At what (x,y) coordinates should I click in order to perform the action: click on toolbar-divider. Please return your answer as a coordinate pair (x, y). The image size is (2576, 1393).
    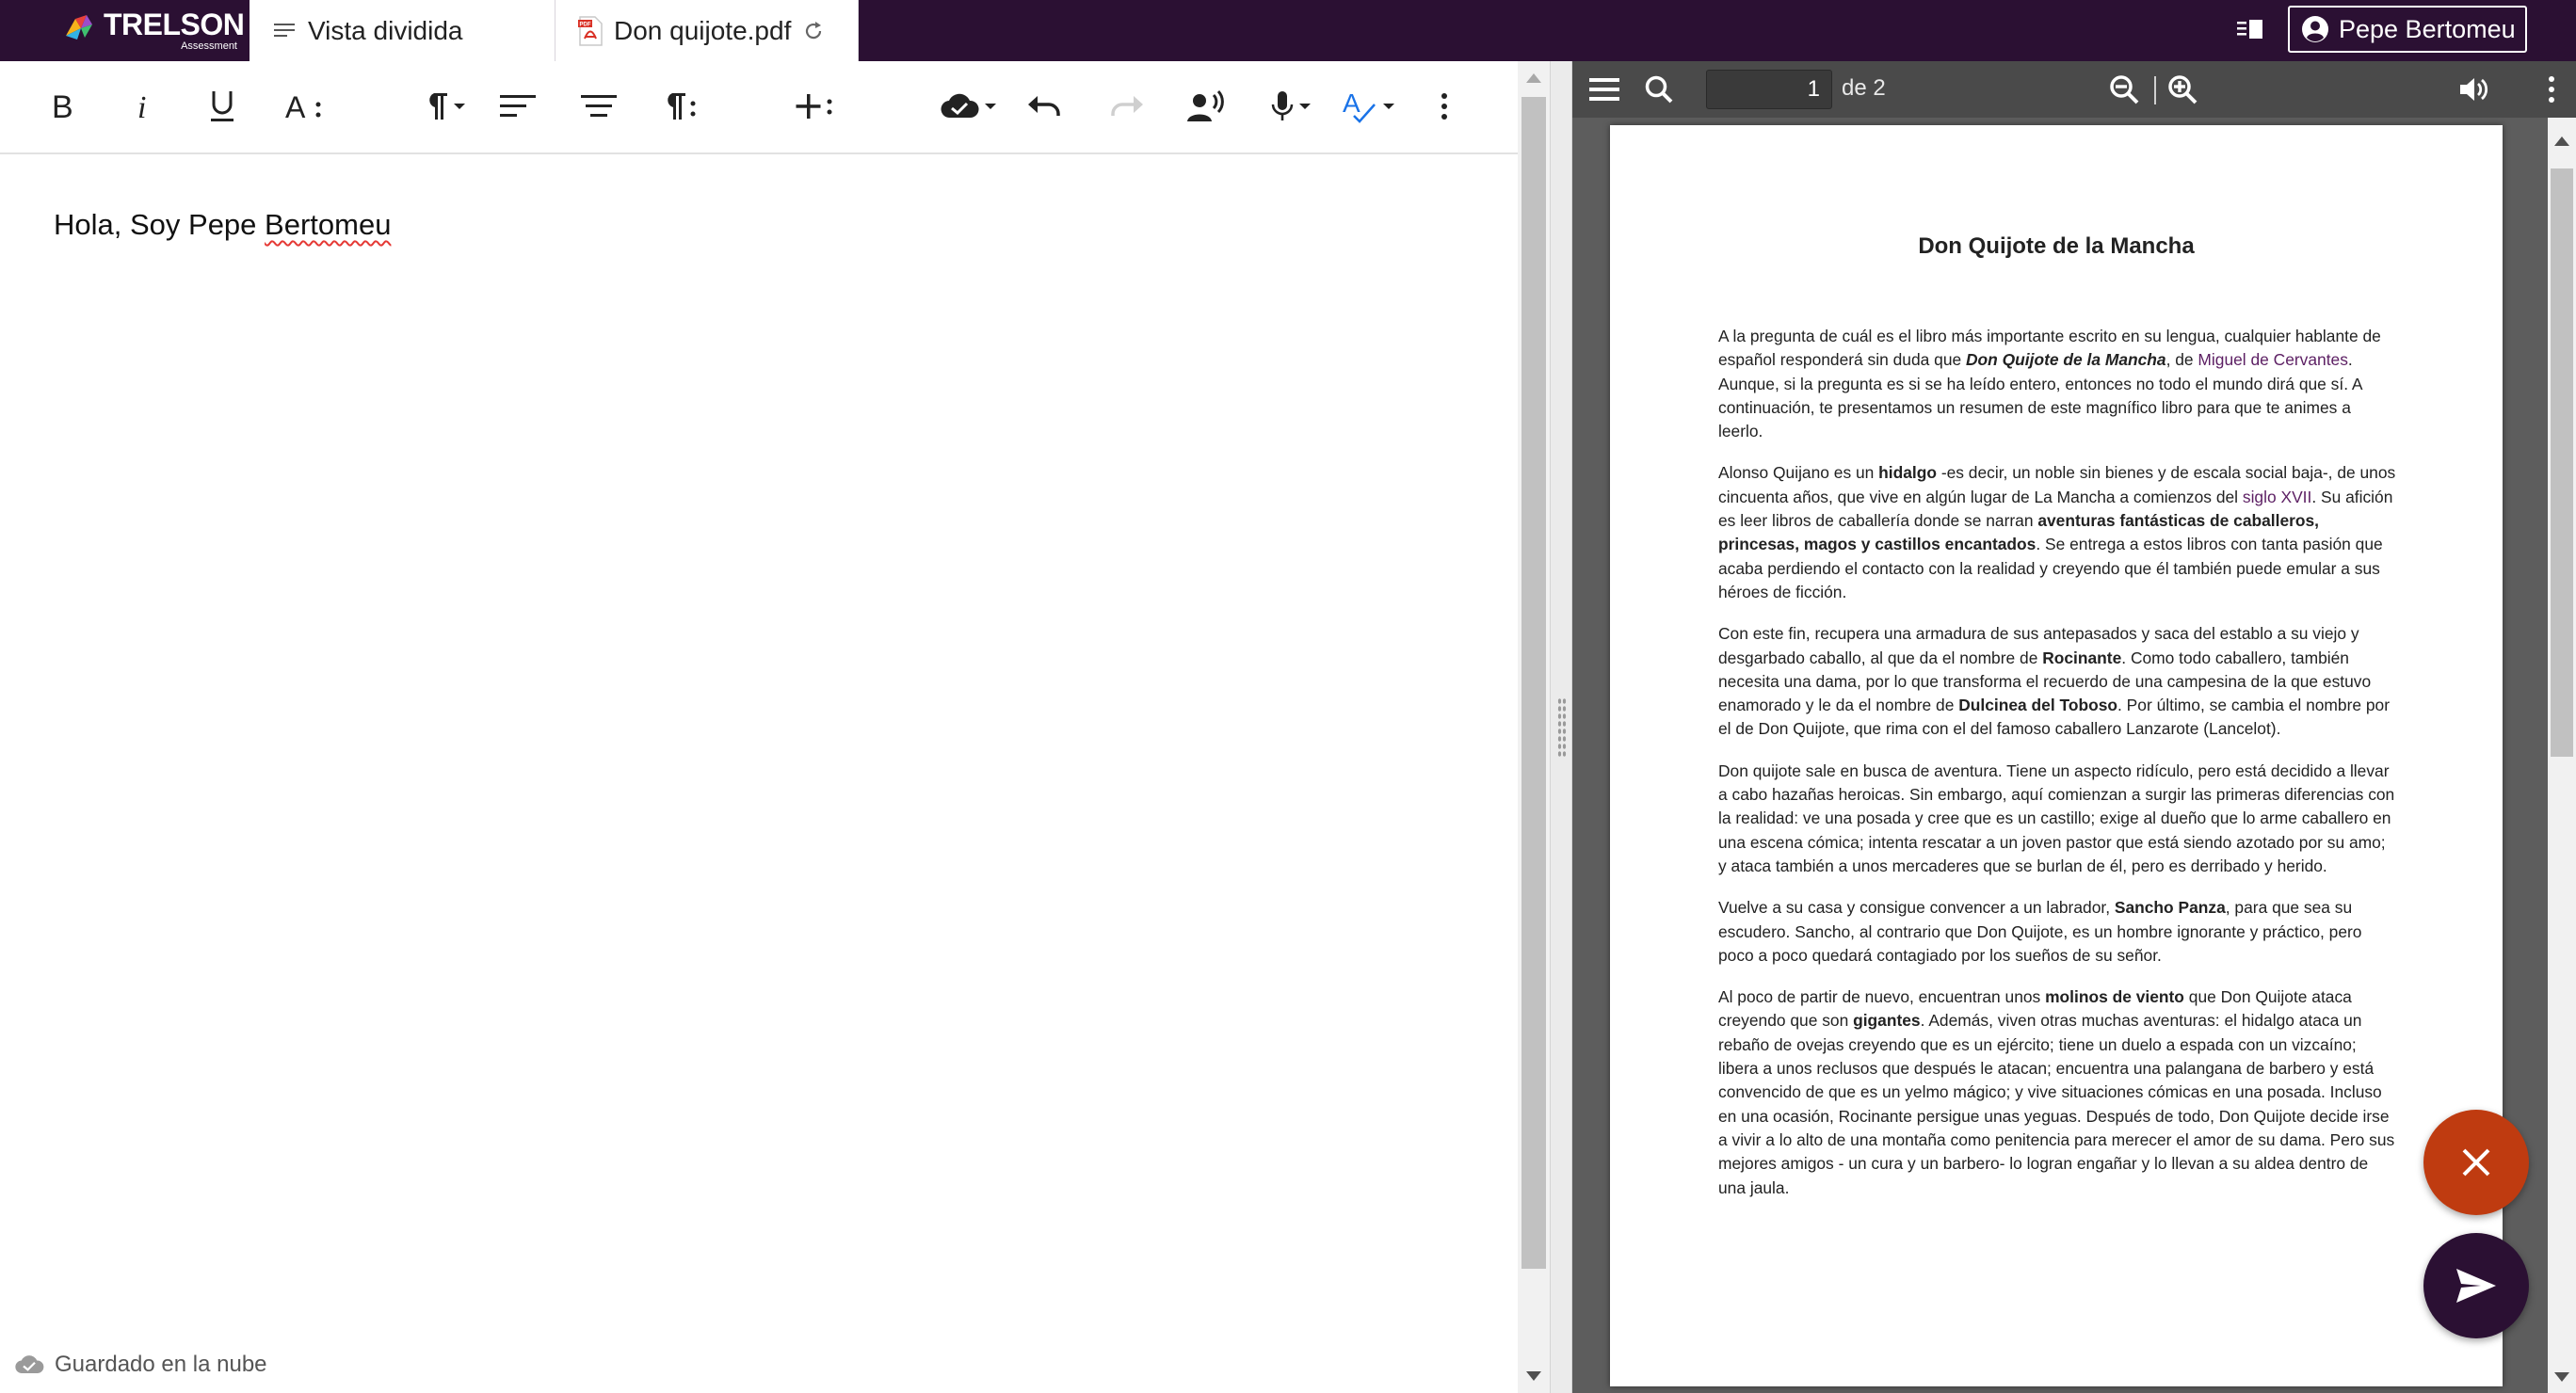
    Looking at the image, I should click on (2155, 90).